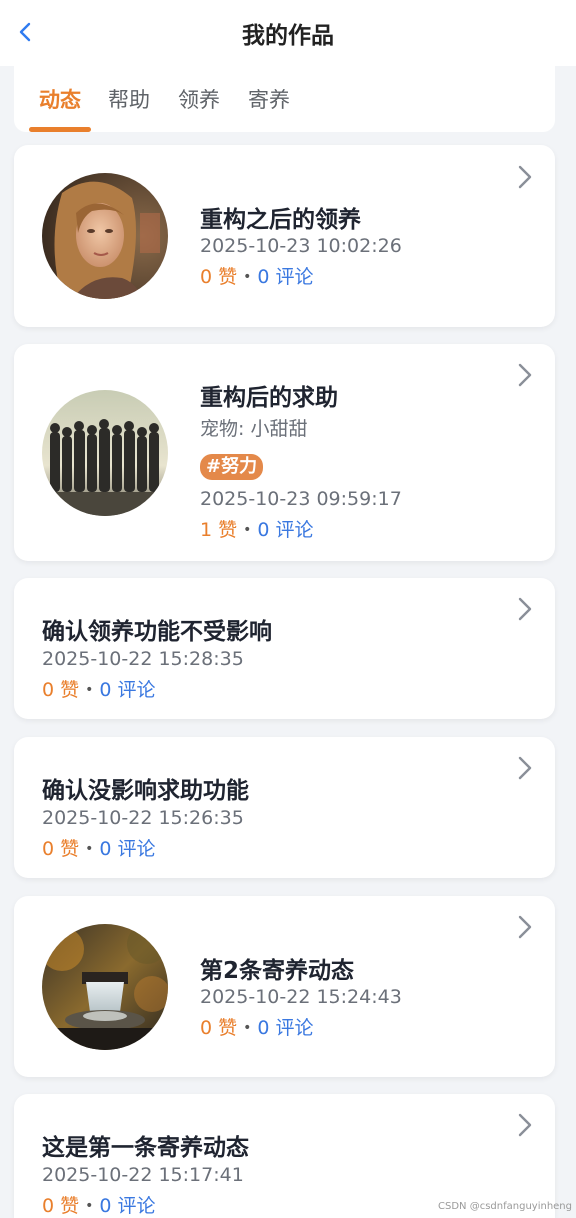 Image resolution: width=576 pixels, height=1218 pixels. I want to click on app-header: 我的作品, so click(288, 33).